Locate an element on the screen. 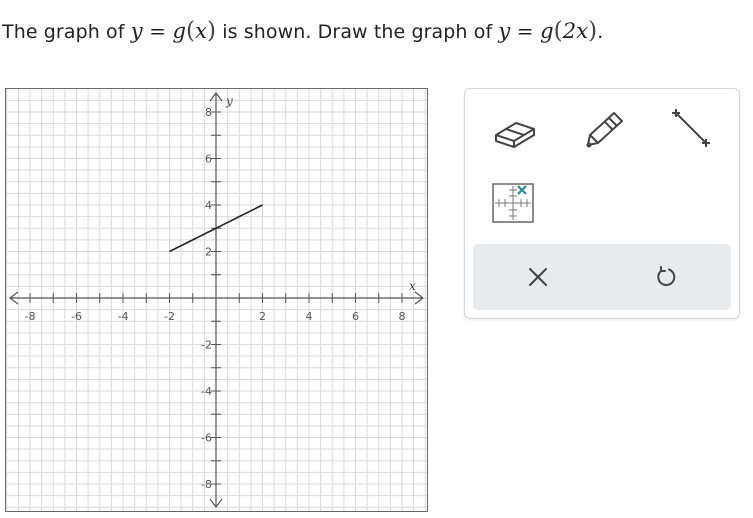  eraser-tool is located at coordinates (515, 131).